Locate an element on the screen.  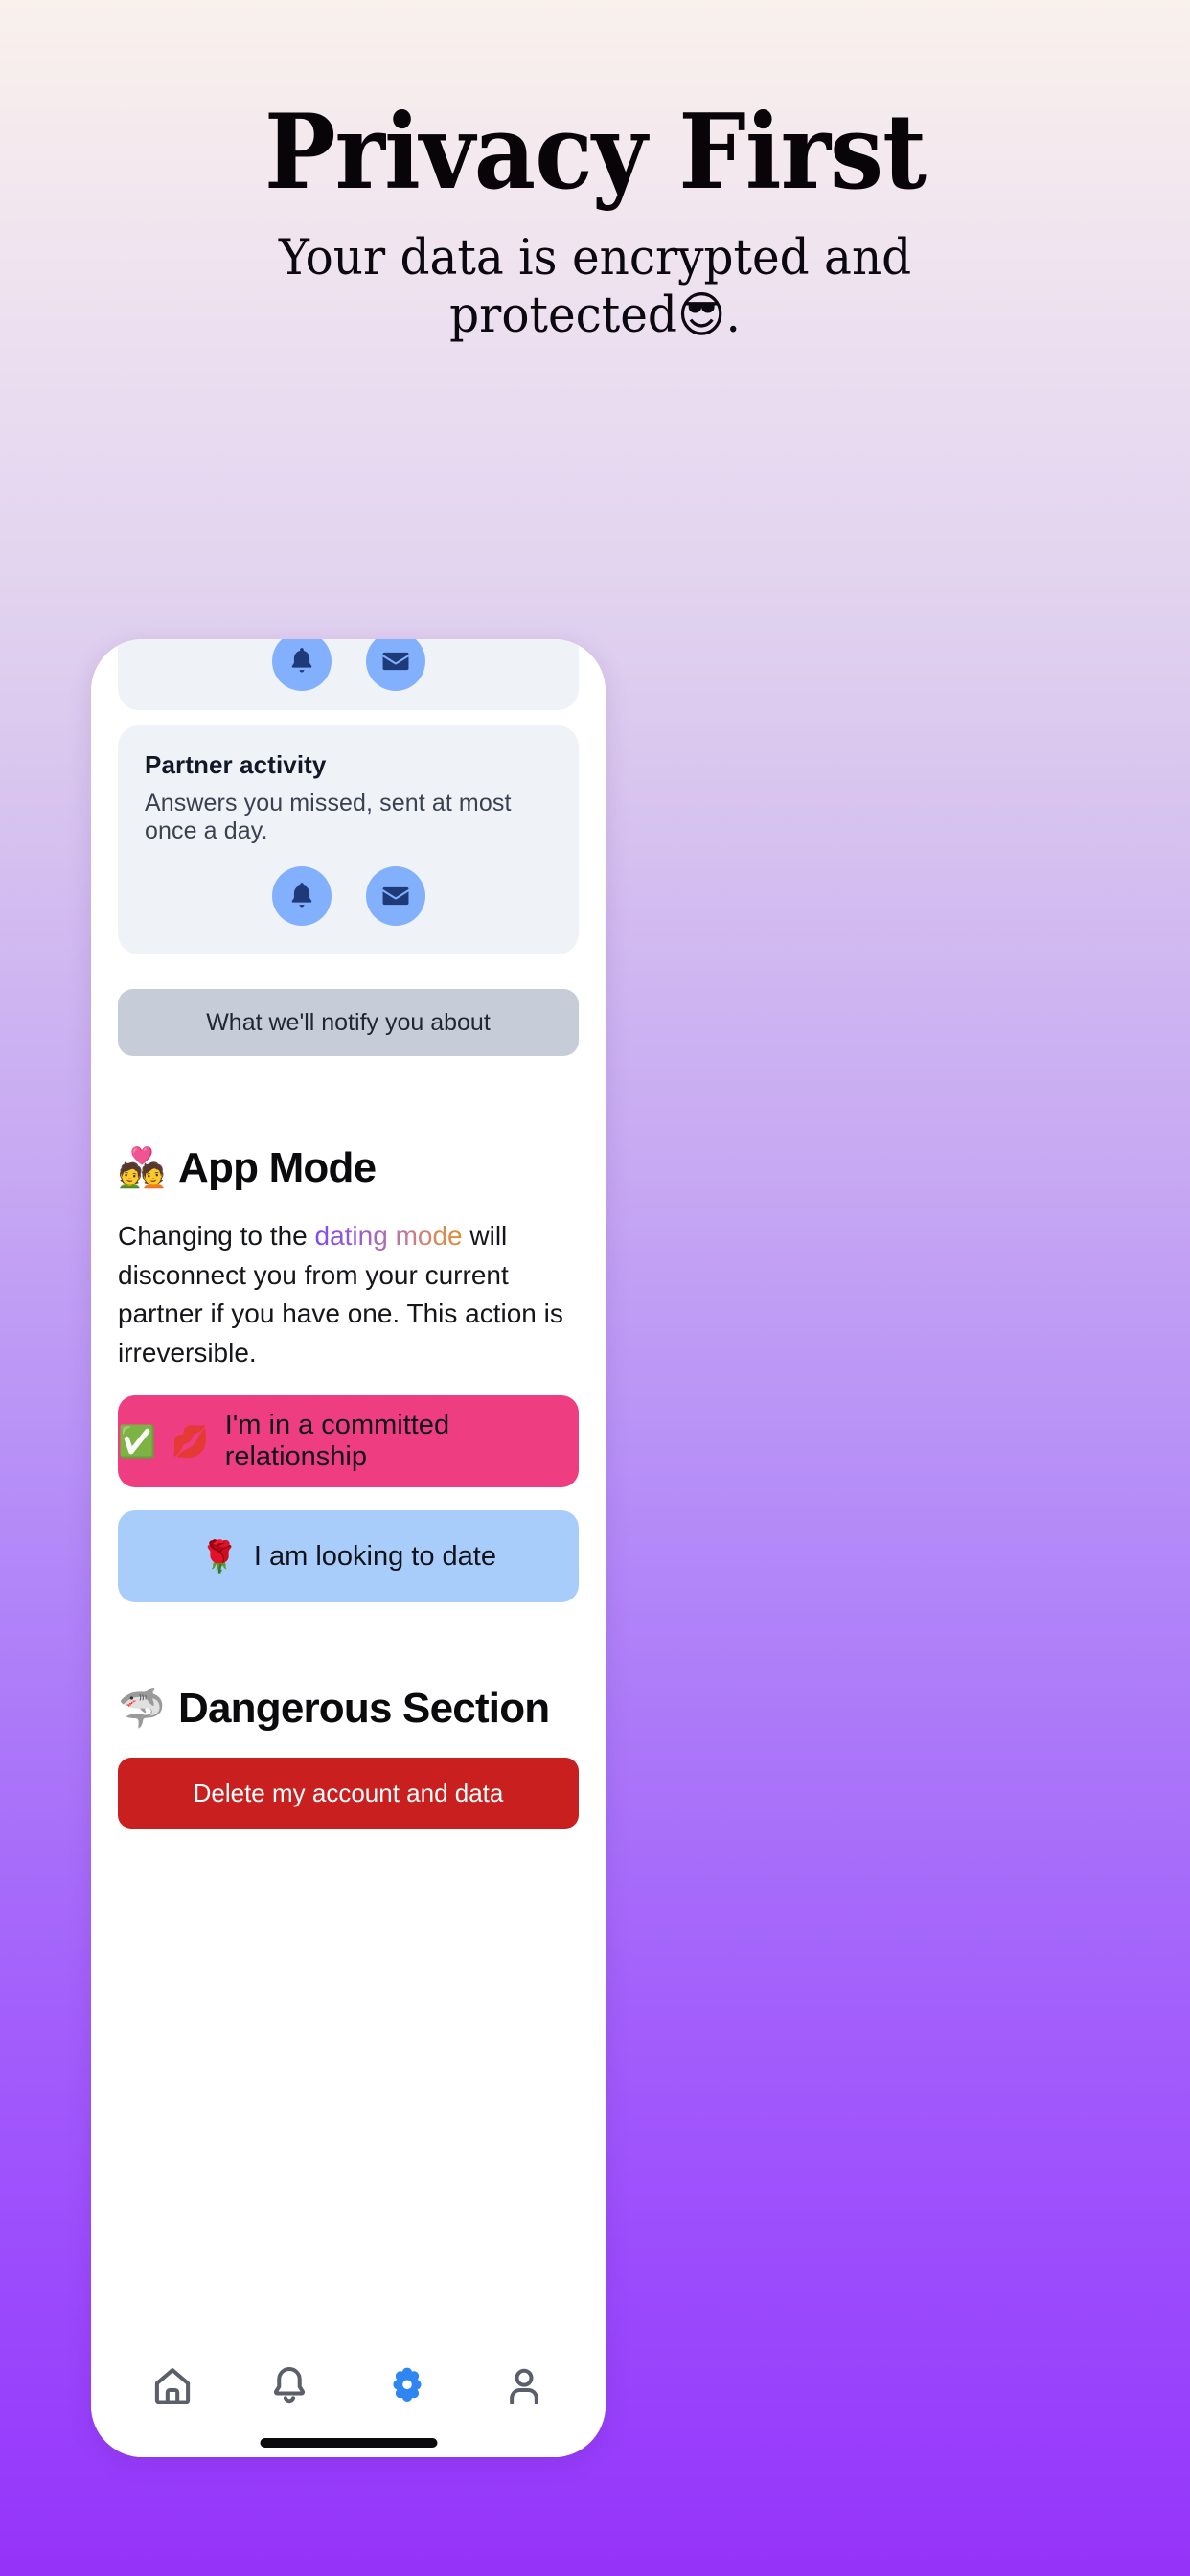
dangerous-section-heading: 🦈 Dangerous Section is located at coordinates (349, 1709).